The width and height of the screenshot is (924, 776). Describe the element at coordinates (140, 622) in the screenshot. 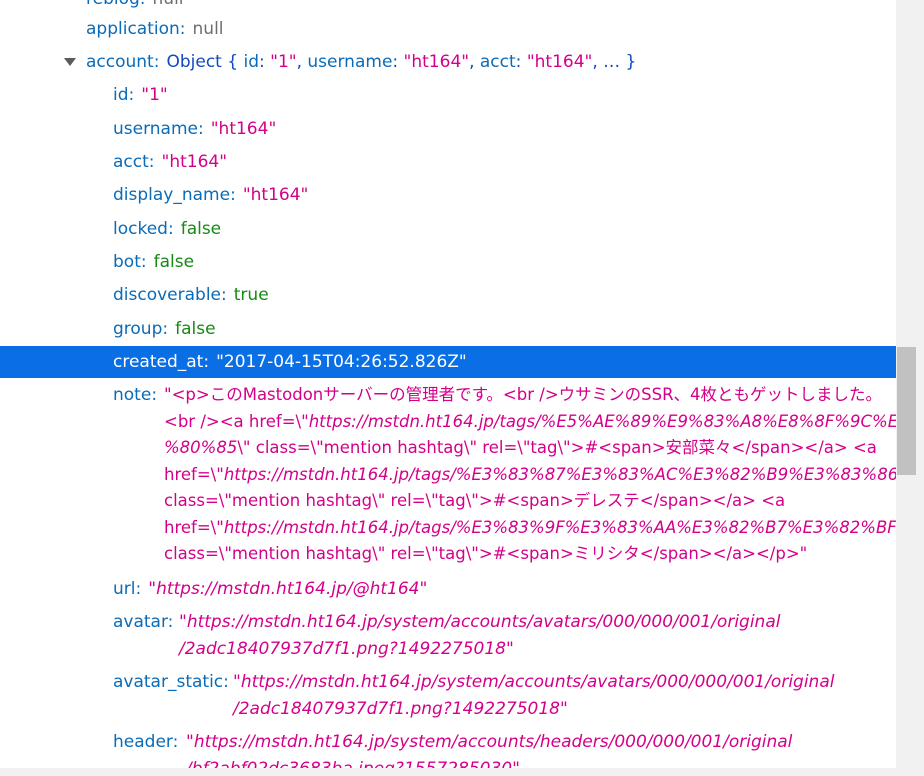

I see `key-label: avatar` at that location.